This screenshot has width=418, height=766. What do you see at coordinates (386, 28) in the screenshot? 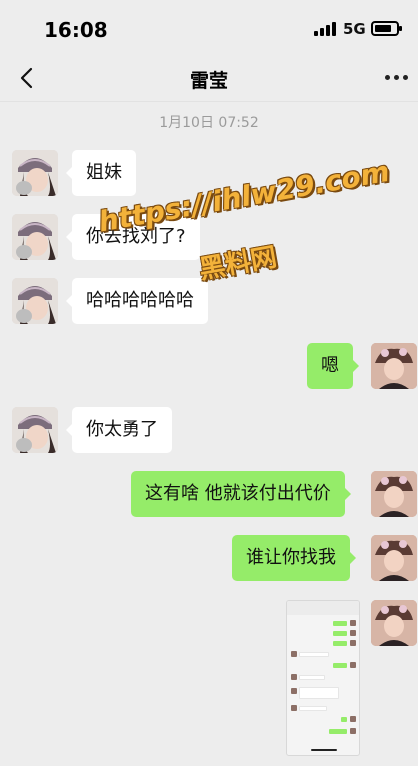
I see `battery-icon` at bounding box center [386, 28].